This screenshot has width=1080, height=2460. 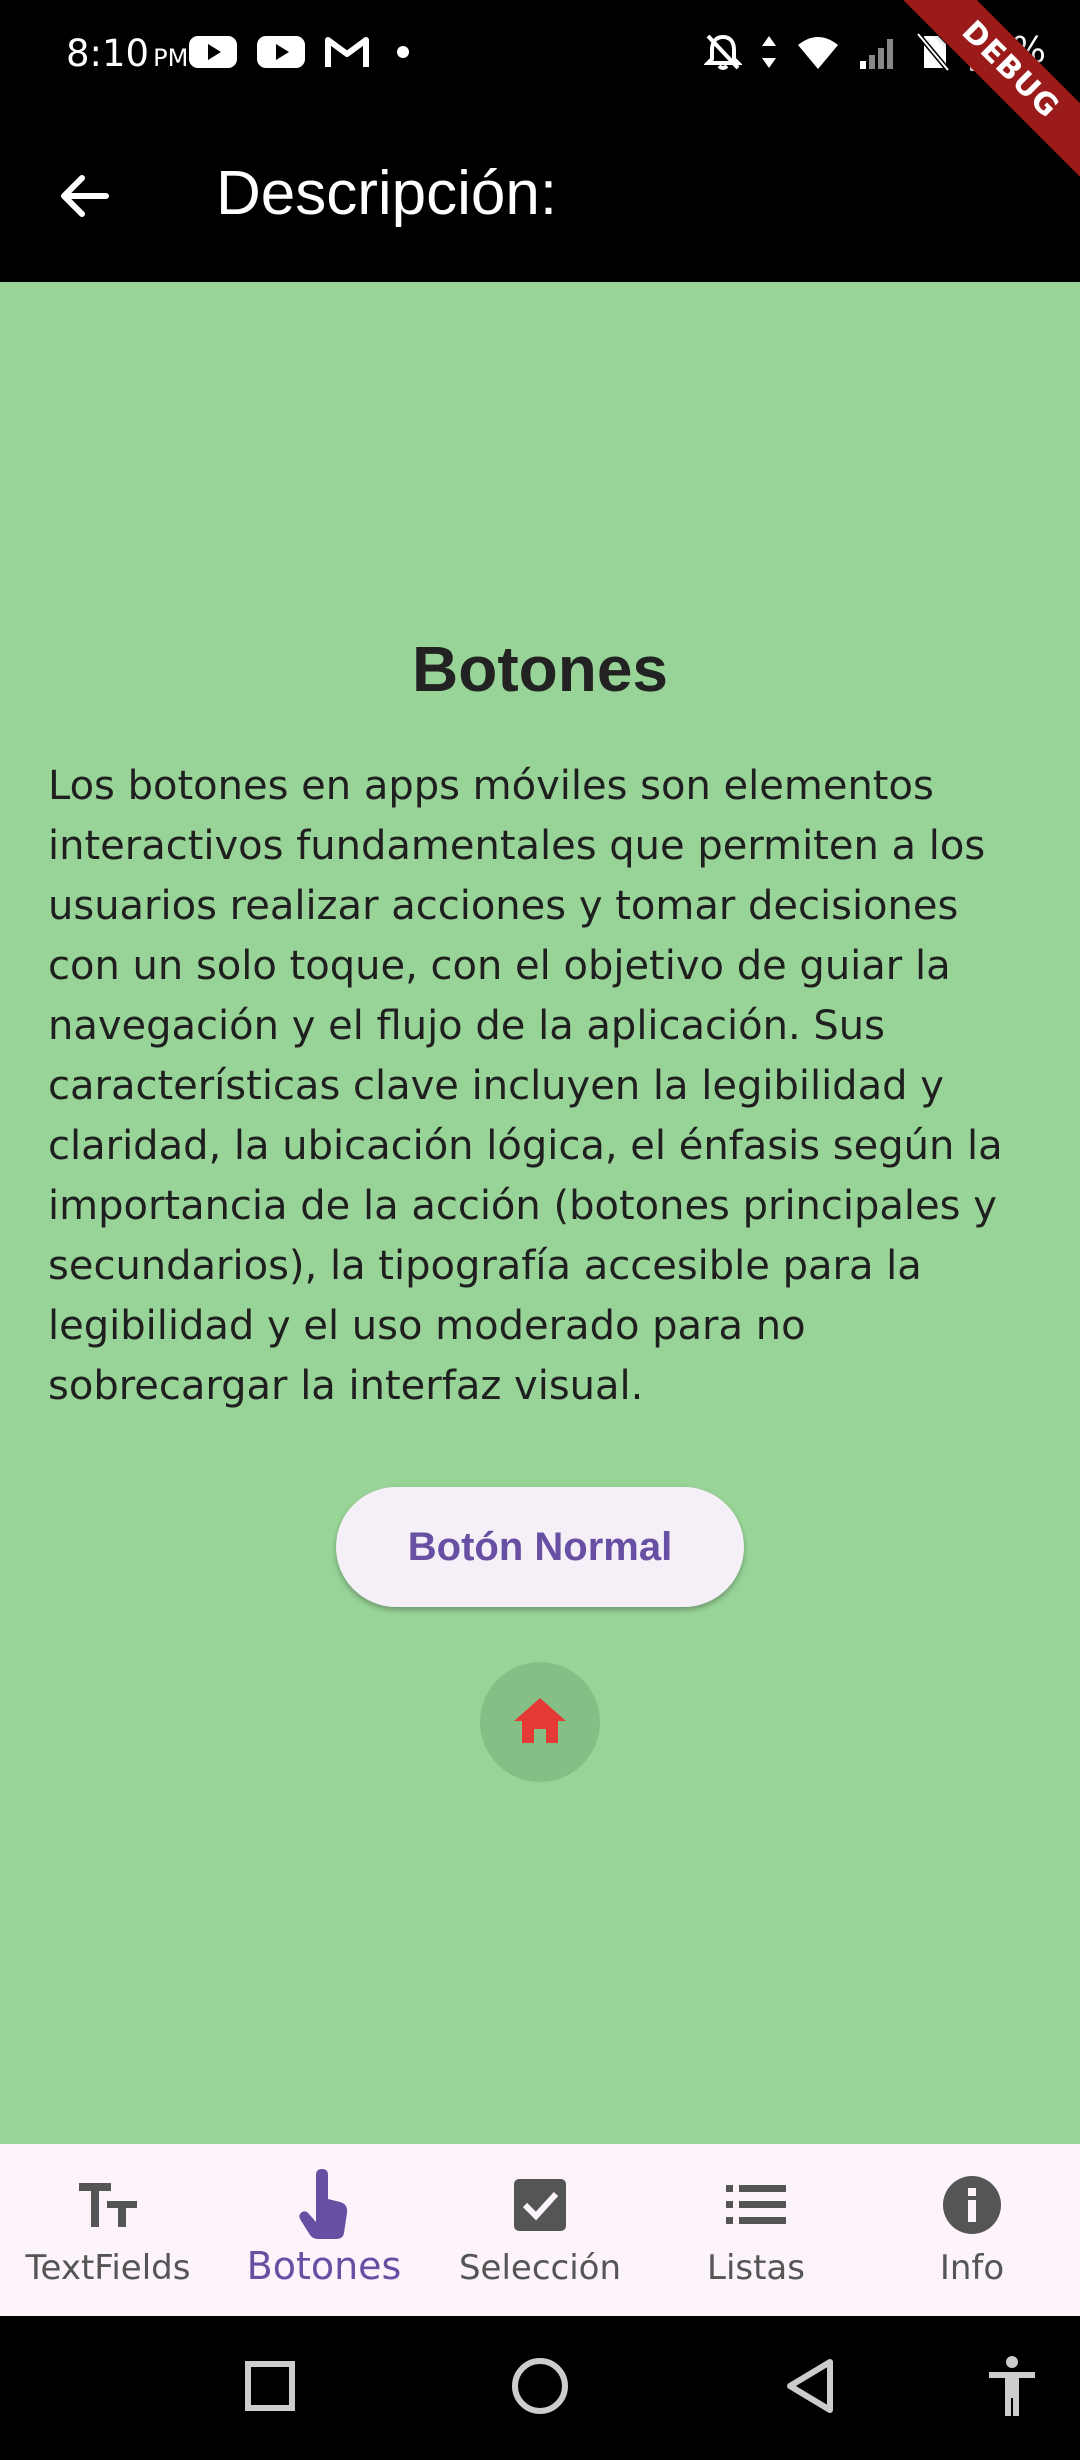 I want to click on nav-label: TextFields, so click(x=108, y=2268).